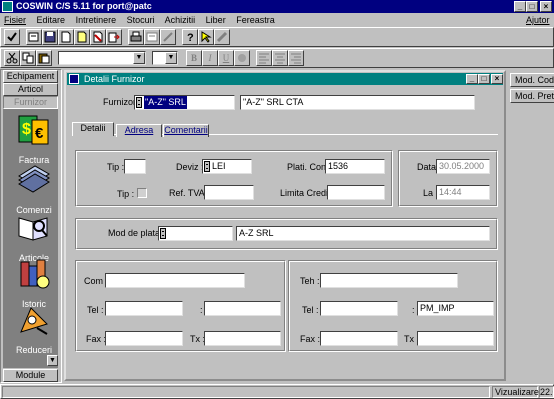 This screenshot has width=554, height=399. What do you see at coordinates (15, 20) in the screenshot?
I see `menu-fisier: Fisier` at bounding box center [15, 20].